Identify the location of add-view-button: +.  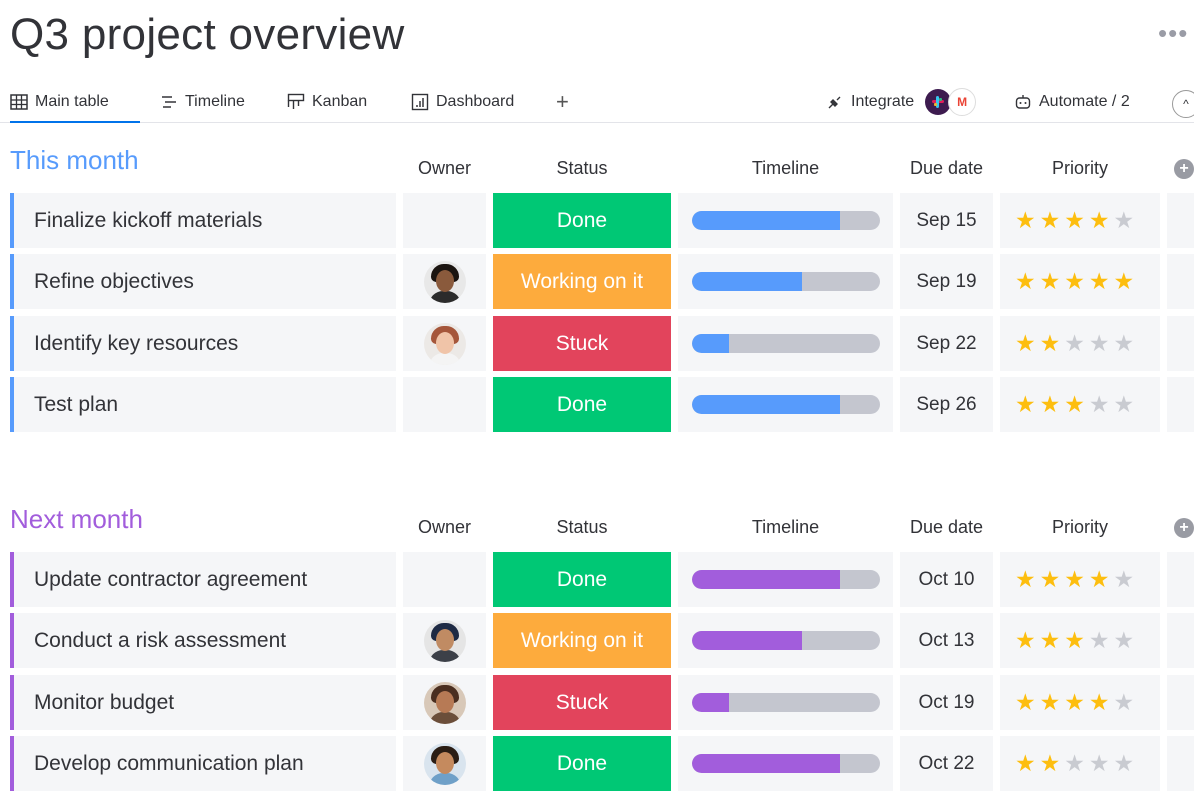
(562, 102).